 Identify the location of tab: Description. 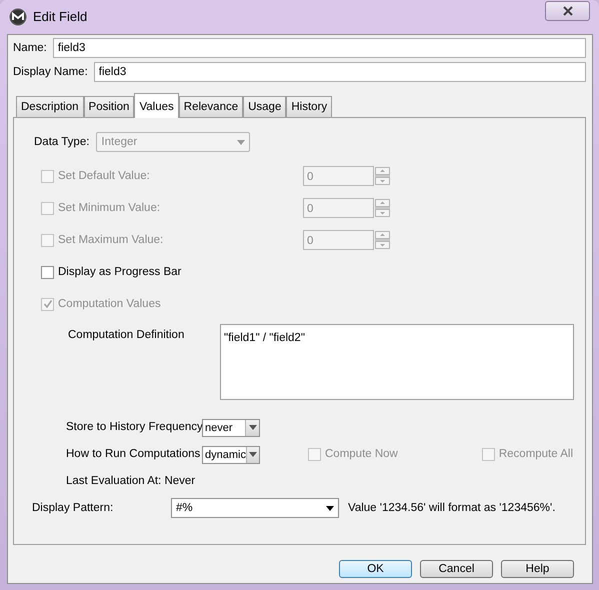
(50, 107).